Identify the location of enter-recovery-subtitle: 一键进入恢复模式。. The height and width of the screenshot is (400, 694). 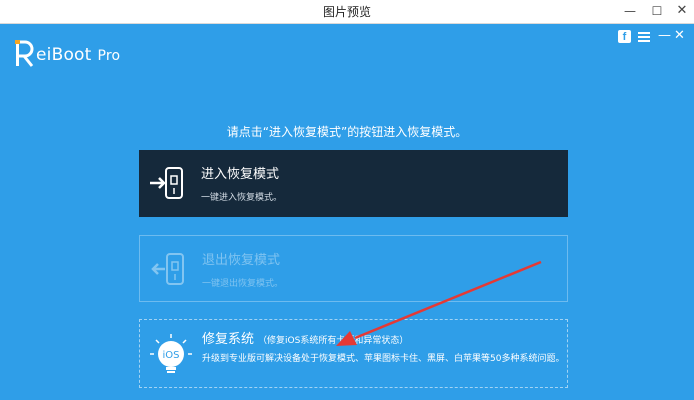
(242, 198).